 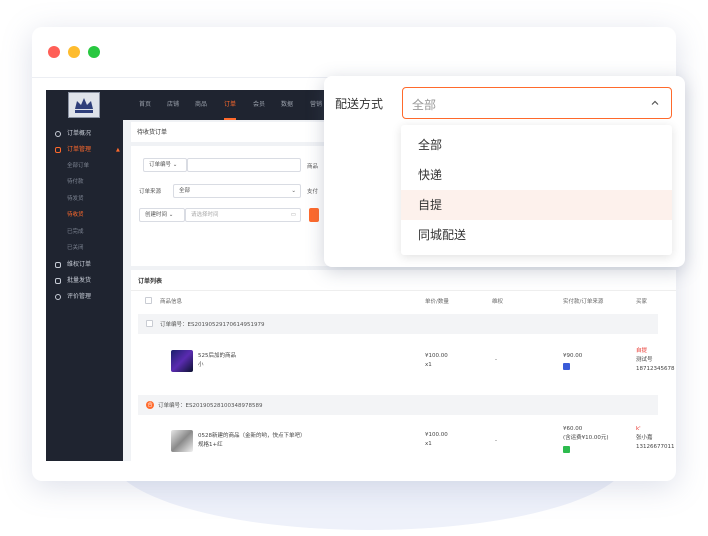 I want to click on sidebar-sub-unshipped: 待发货, so click(x=75, y=199).